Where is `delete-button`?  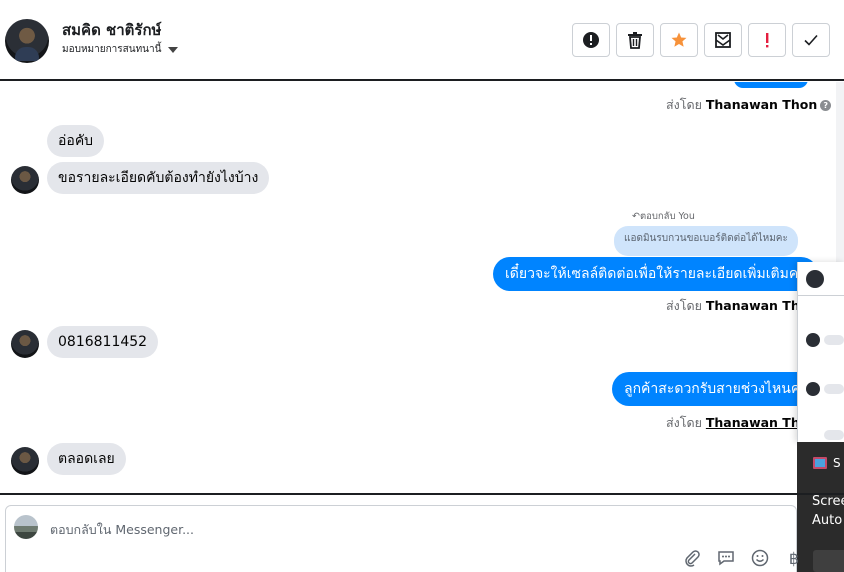 delete-button is located at coordinates (635, 40).